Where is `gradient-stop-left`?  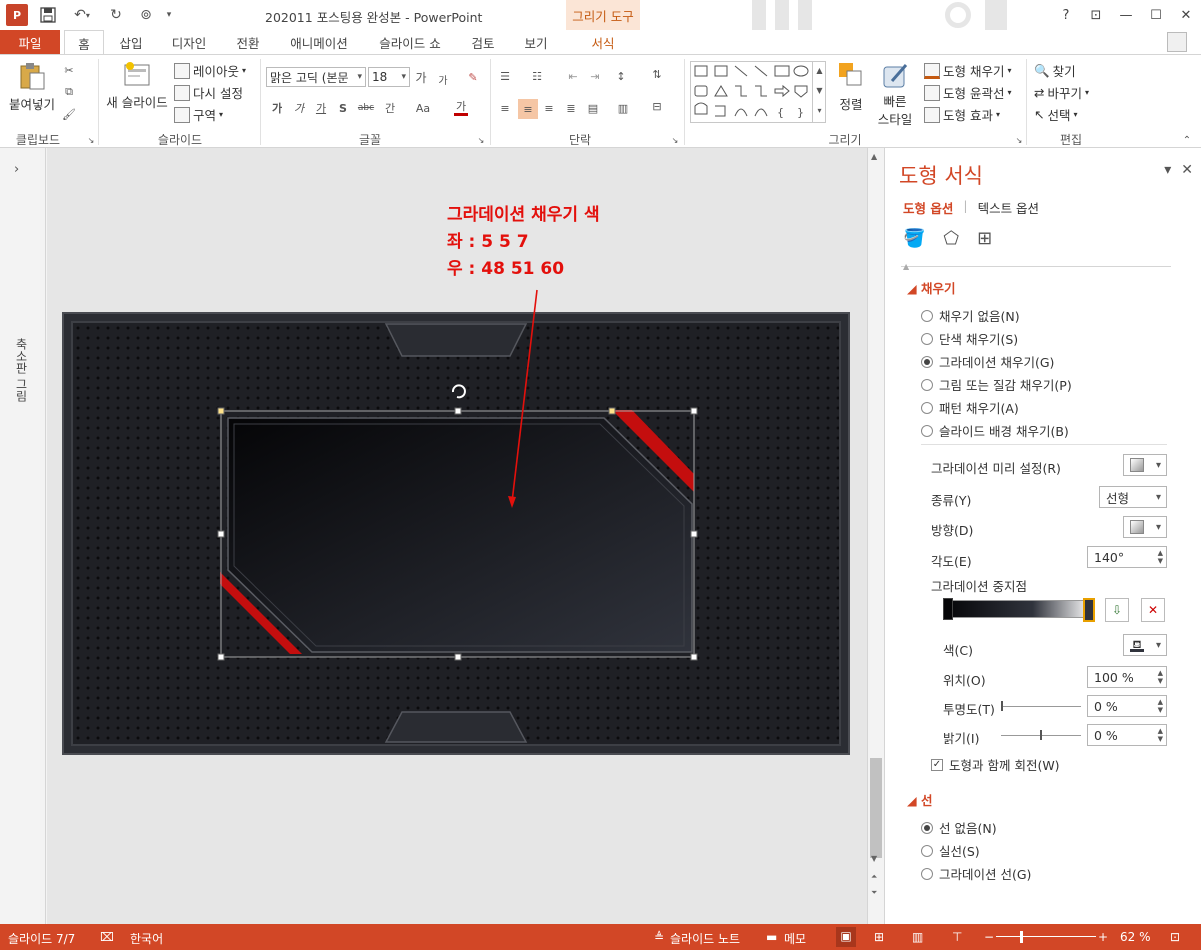
gradient-stop-left is located at coordinates (948, 609).